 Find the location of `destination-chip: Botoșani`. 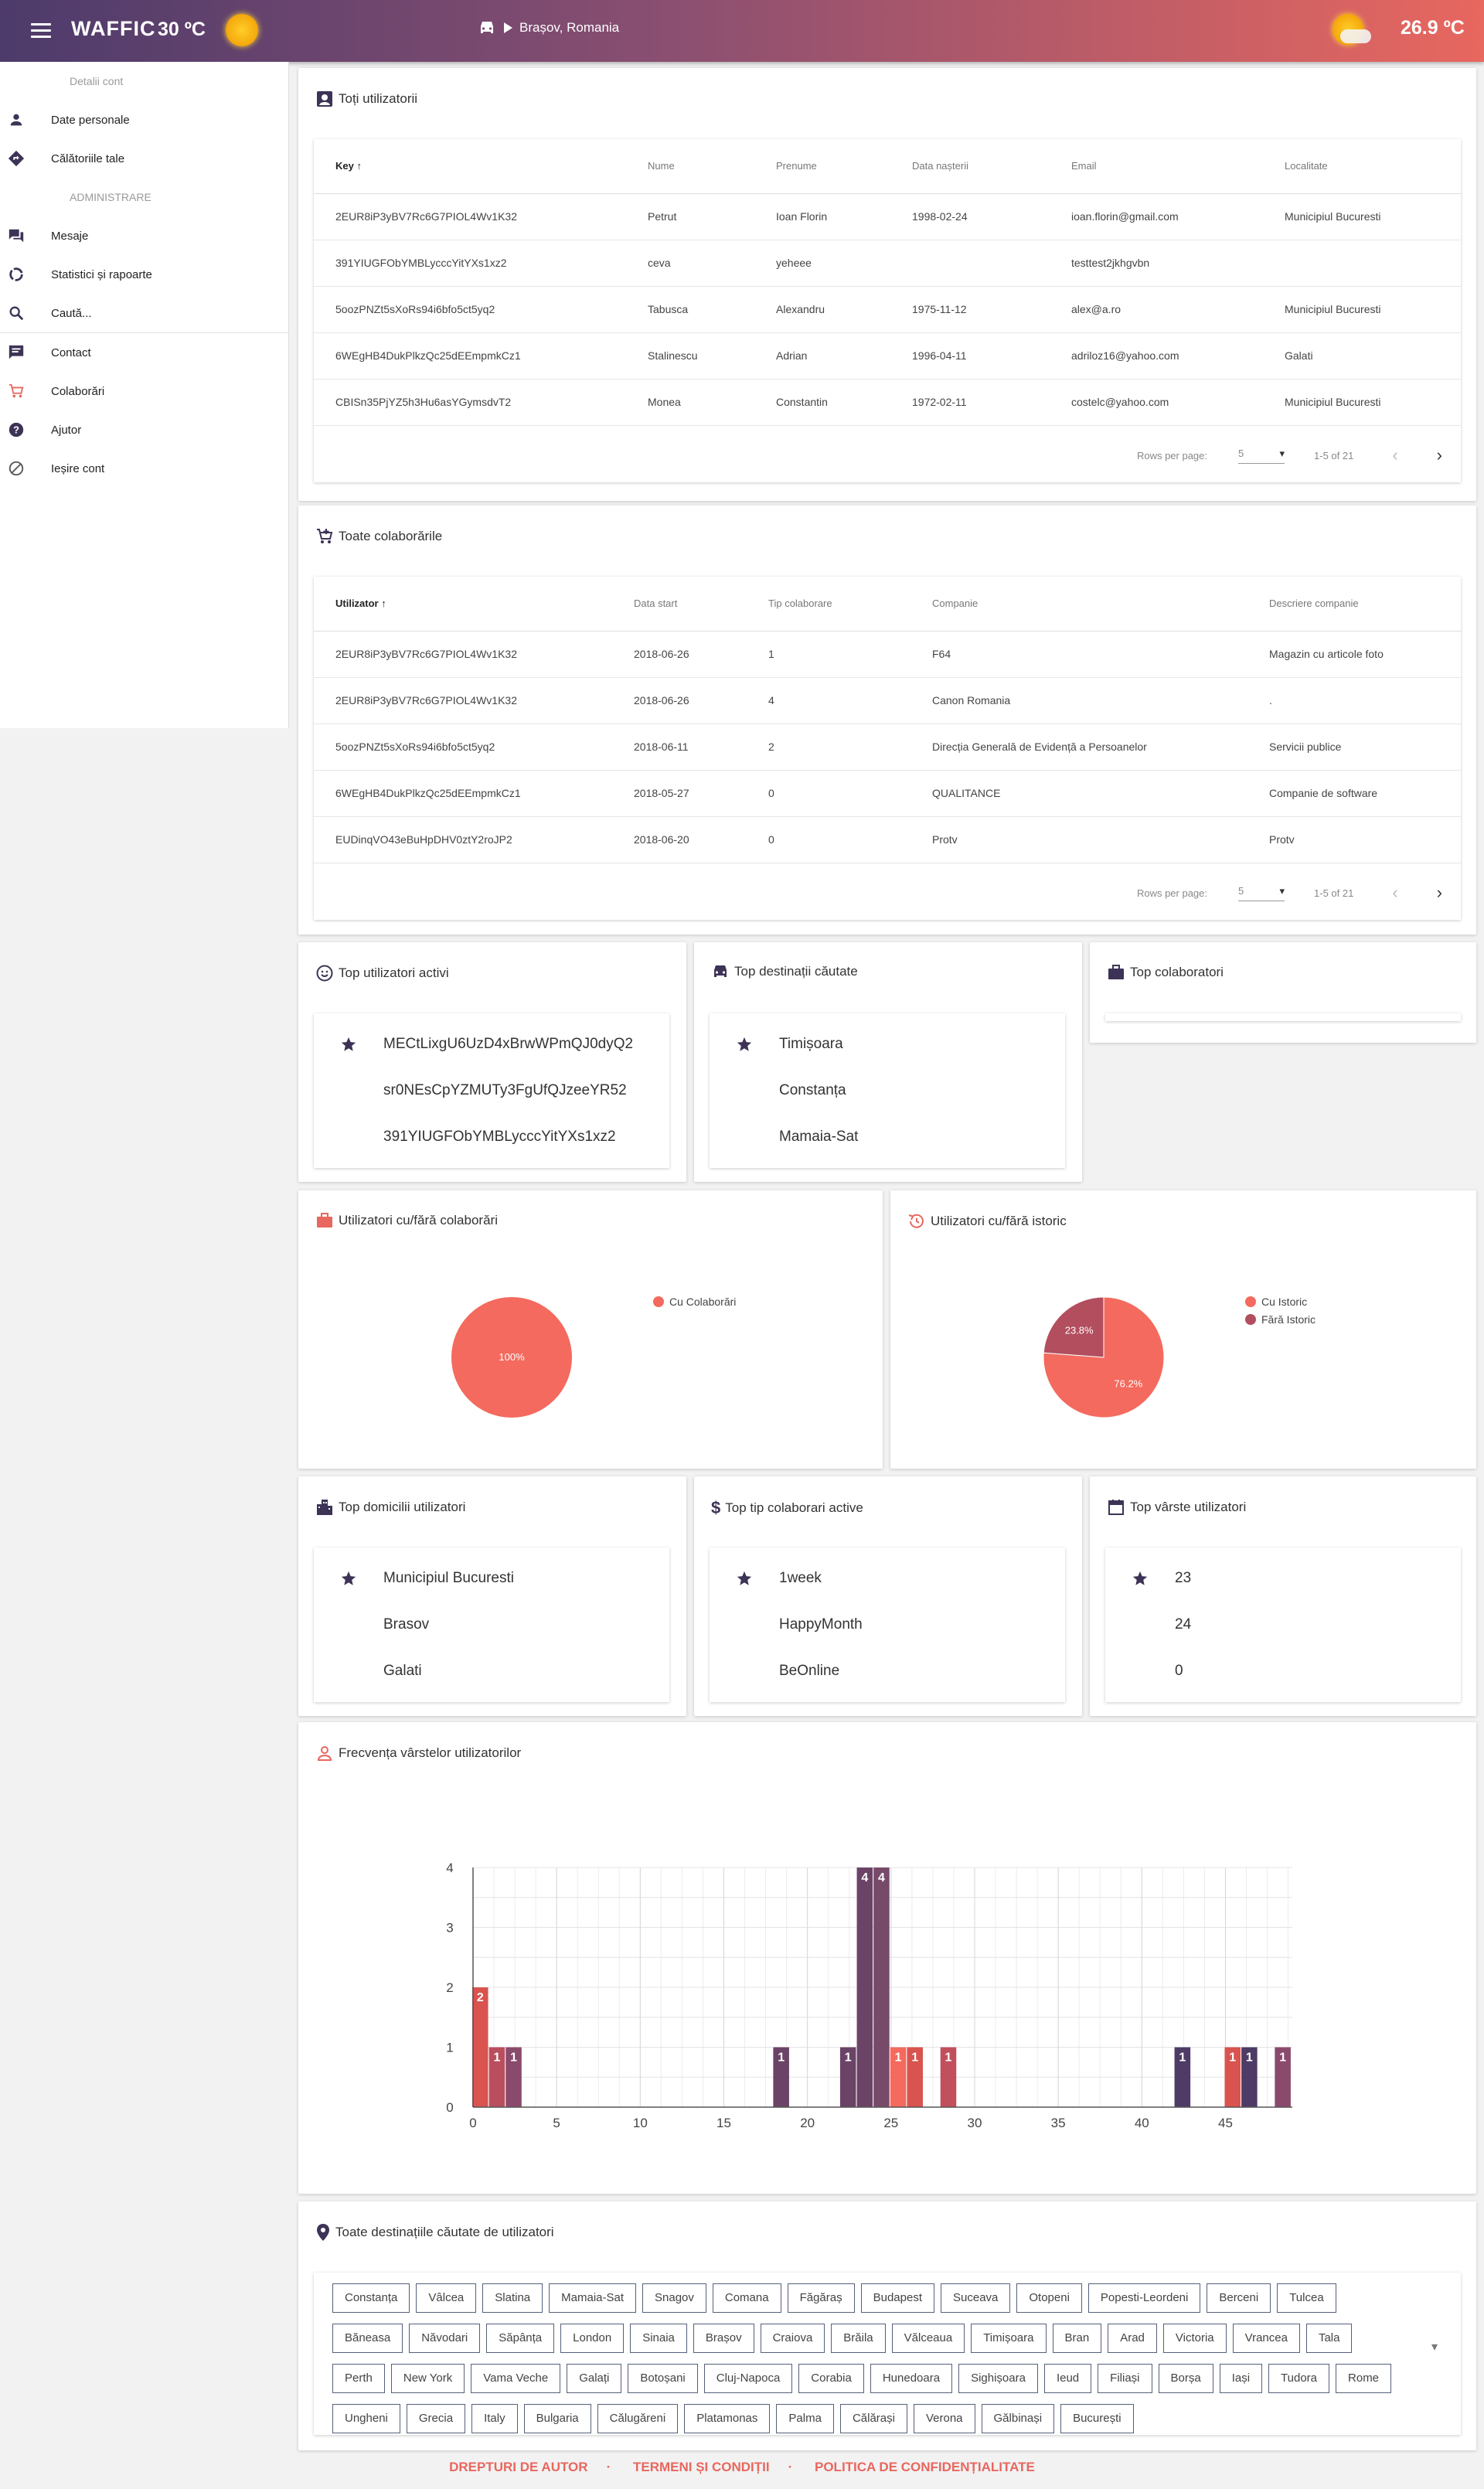

destination-chip: Botoșani is located at coordinates (663, 2378).